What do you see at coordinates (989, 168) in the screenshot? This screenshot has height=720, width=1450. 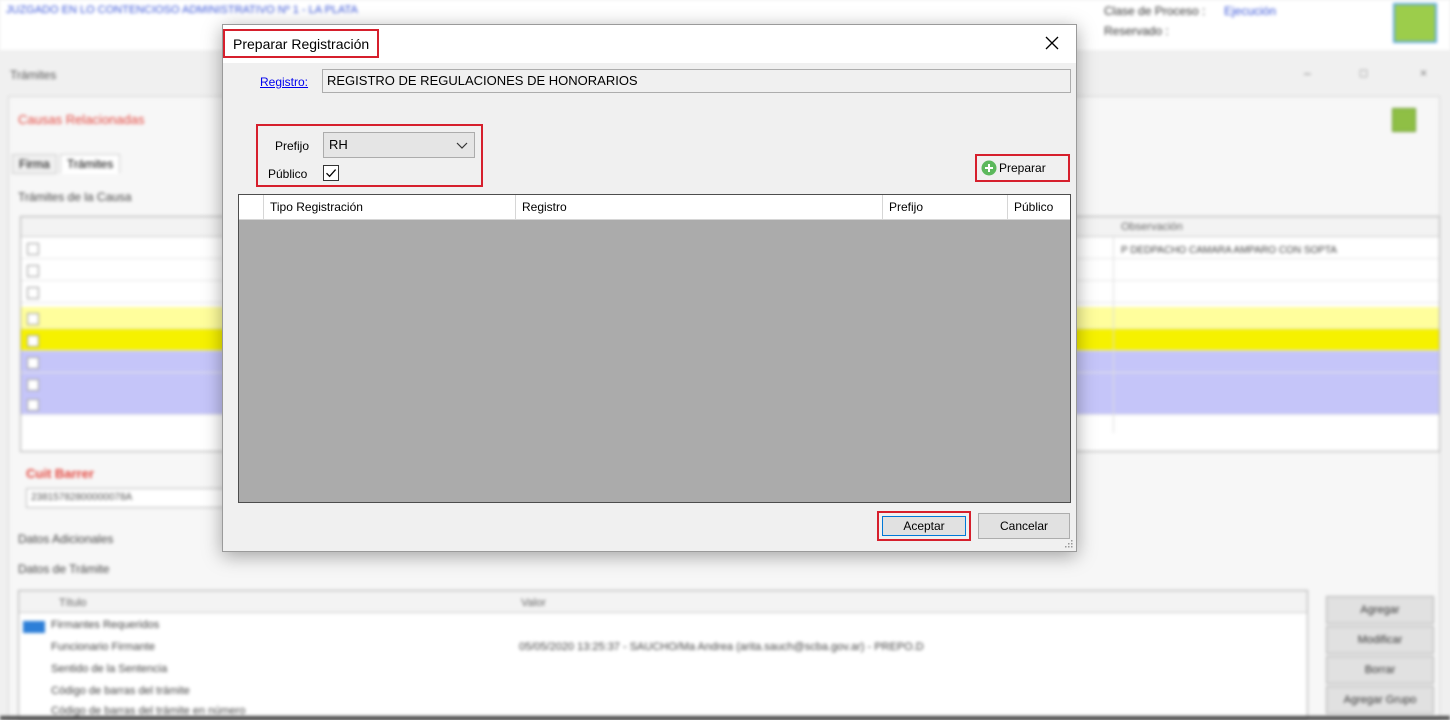 I see `plus-circle-icon` at bounding box center [989, 168].